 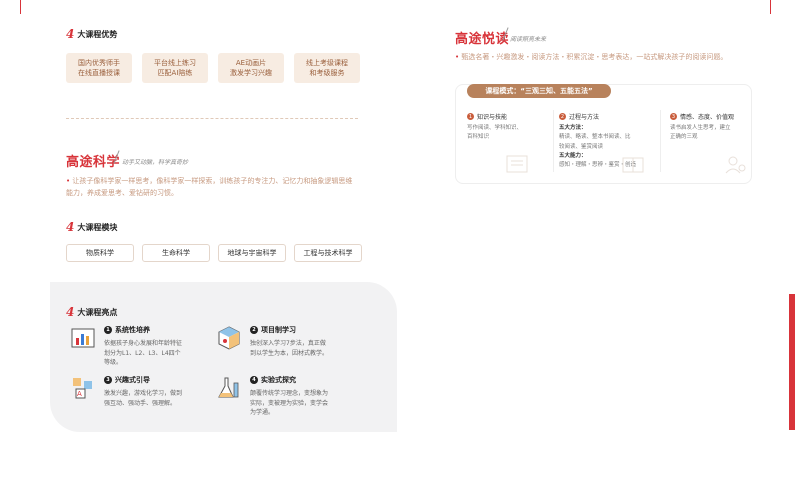 I want to click on column-line: 读书启发人生思考，建立, so click(x=700, y=128).